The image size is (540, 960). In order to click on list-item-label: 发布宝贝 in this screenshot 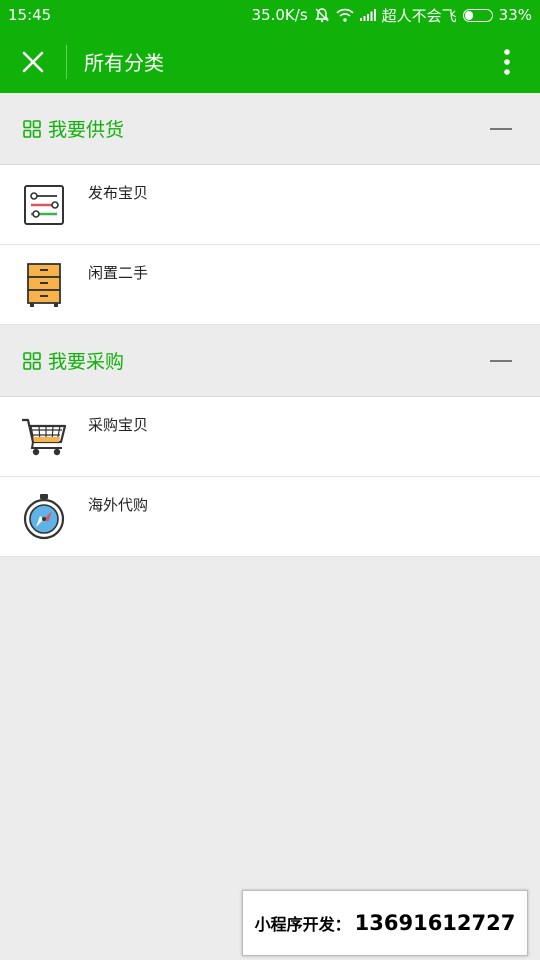, I will do `click(118, 193)`.